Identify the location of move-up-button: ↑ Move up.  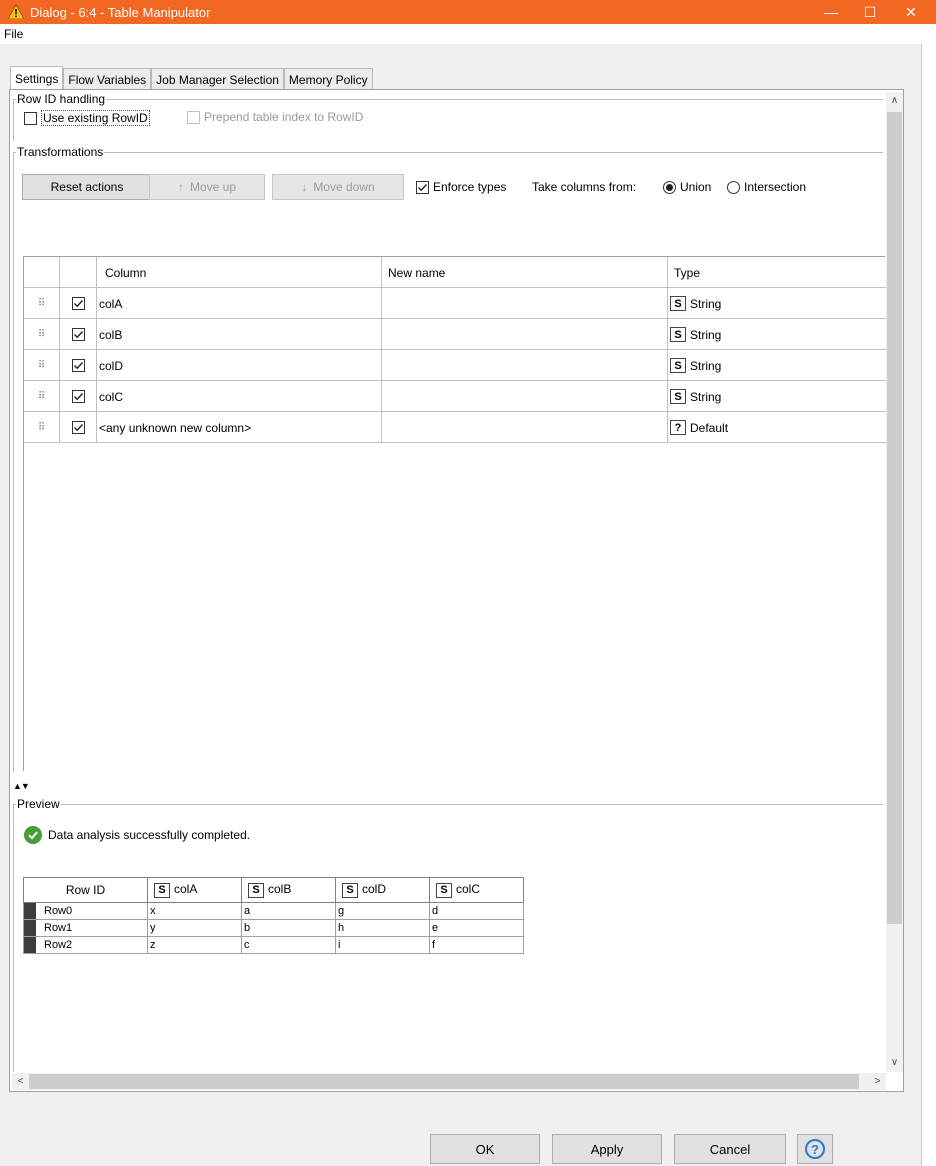
(207, 187).